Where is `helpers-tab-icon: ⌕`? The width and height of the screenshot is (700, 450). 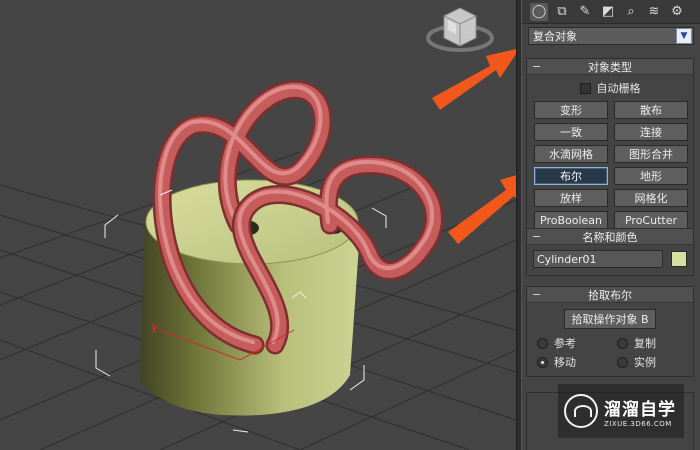 helpers-tab-icon: ⌕ is located at coordinates (631, 12).